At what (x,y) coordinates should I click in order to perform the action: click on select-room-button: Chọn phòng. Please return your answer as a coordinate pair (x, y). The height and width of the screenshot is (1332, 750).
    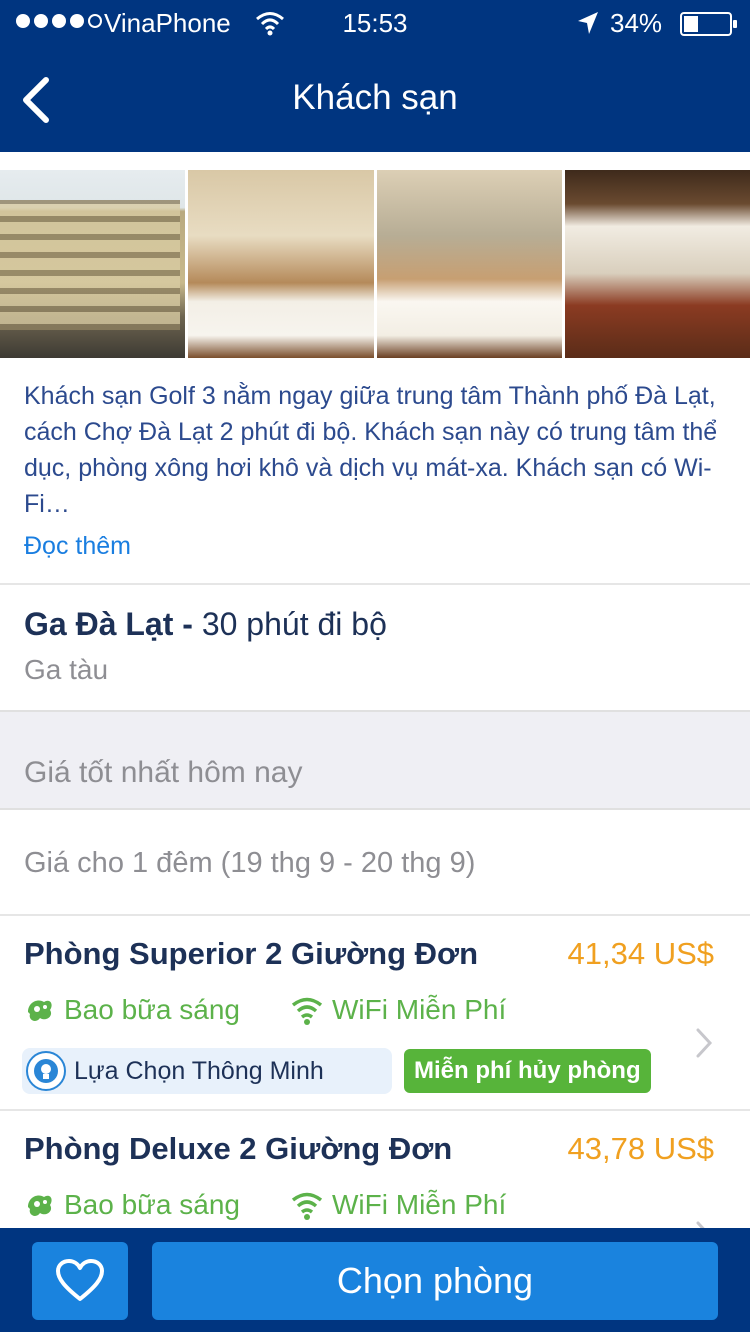
    Looking at the image, I should click on (435, 1281).